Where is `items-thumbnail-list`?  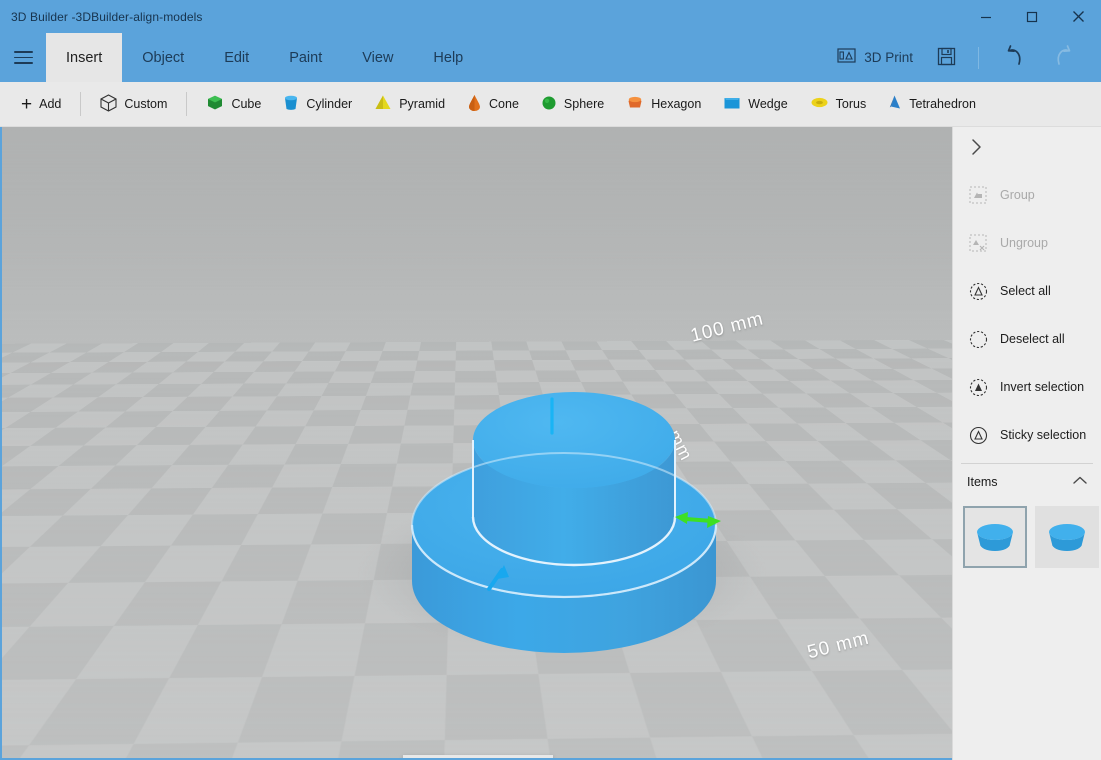
items-thumbnail-list is located at coordinates (1027, 534).